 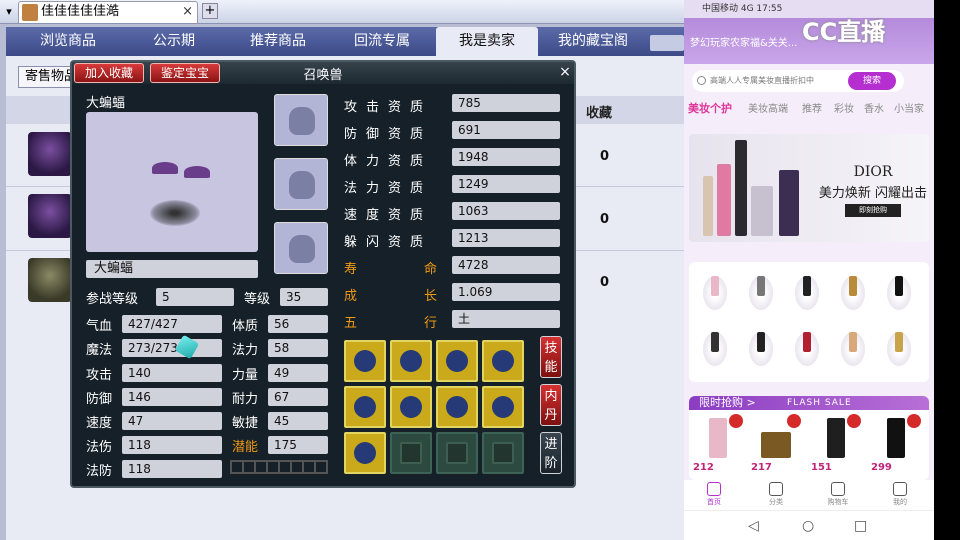 What do you see at coordinates (809, 188) in the screenshot?
I see `promo-banner: DIOR 美力焕新 闪耀出击 即刻抢购` at bounding box center [809, 188].